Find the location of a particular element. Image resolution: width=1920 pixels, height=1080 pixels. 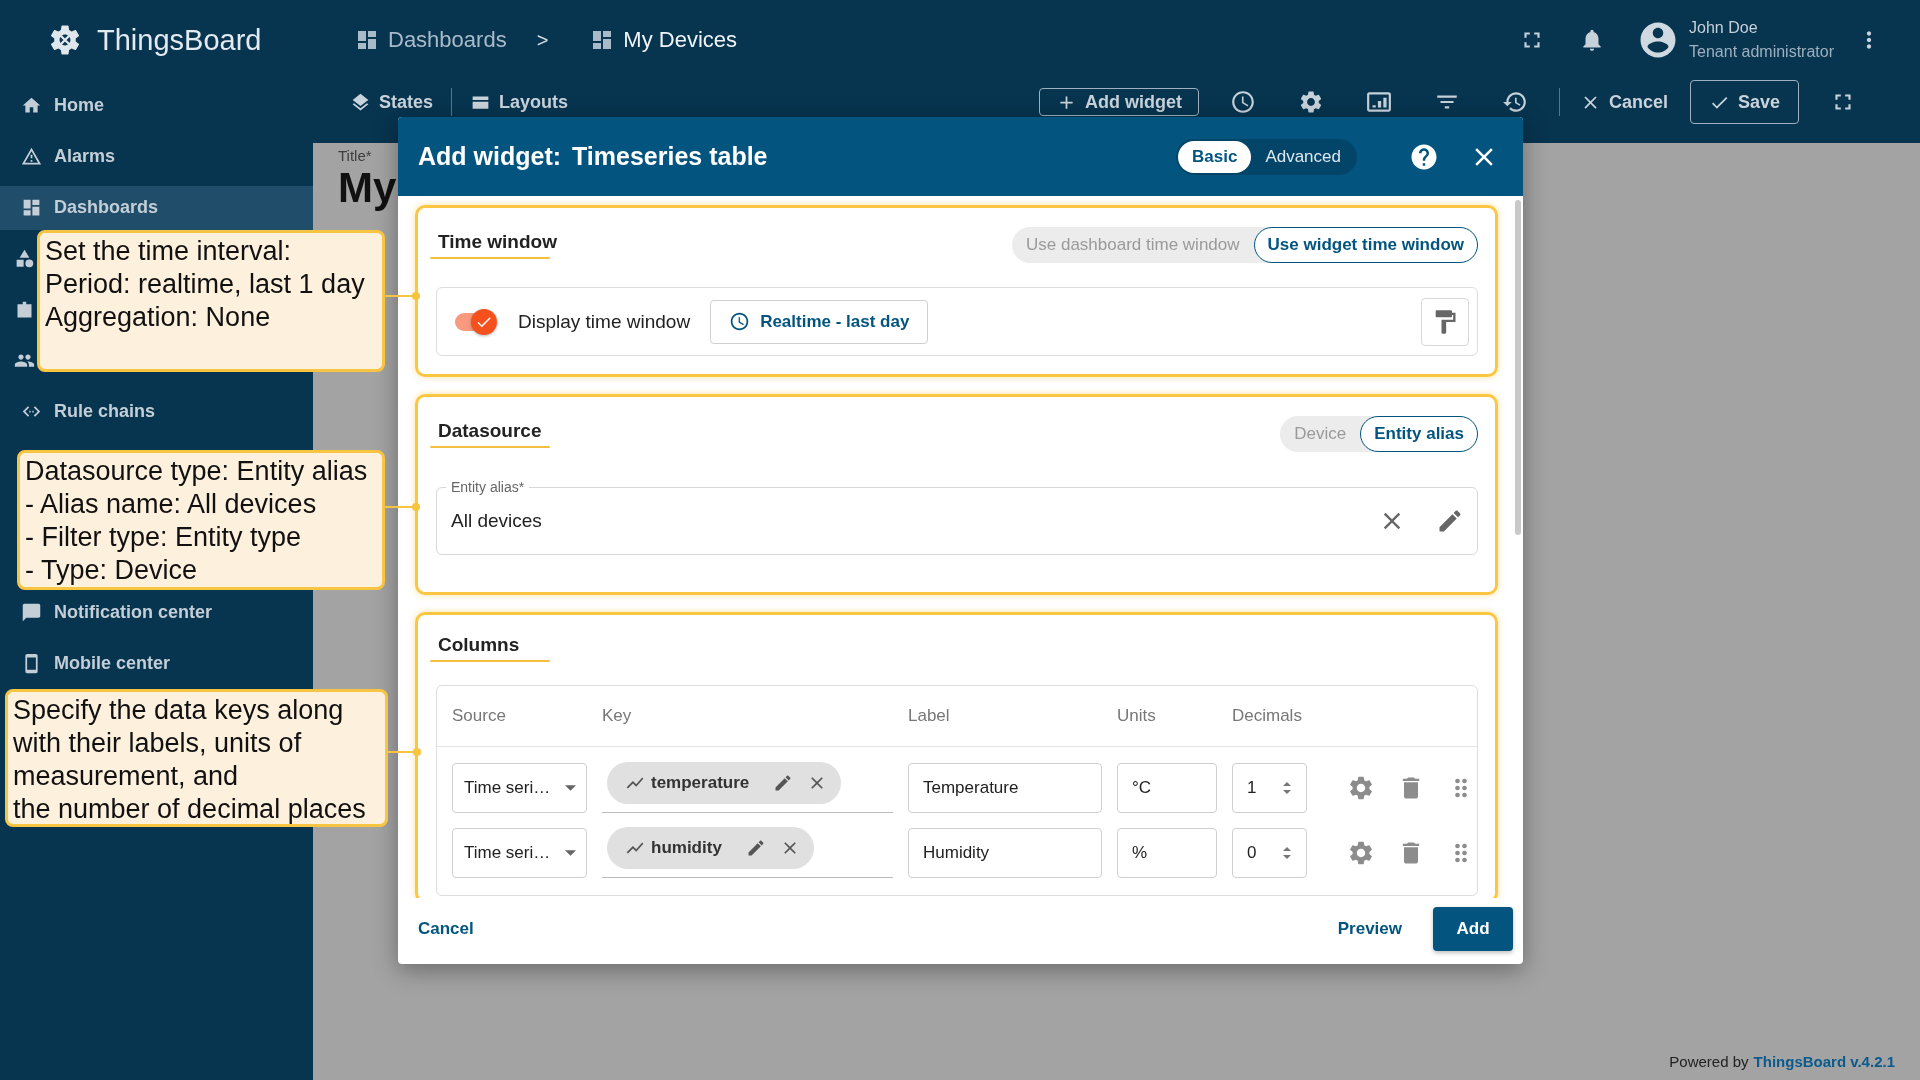

scrollbar is located at coordinates (1518, 367).